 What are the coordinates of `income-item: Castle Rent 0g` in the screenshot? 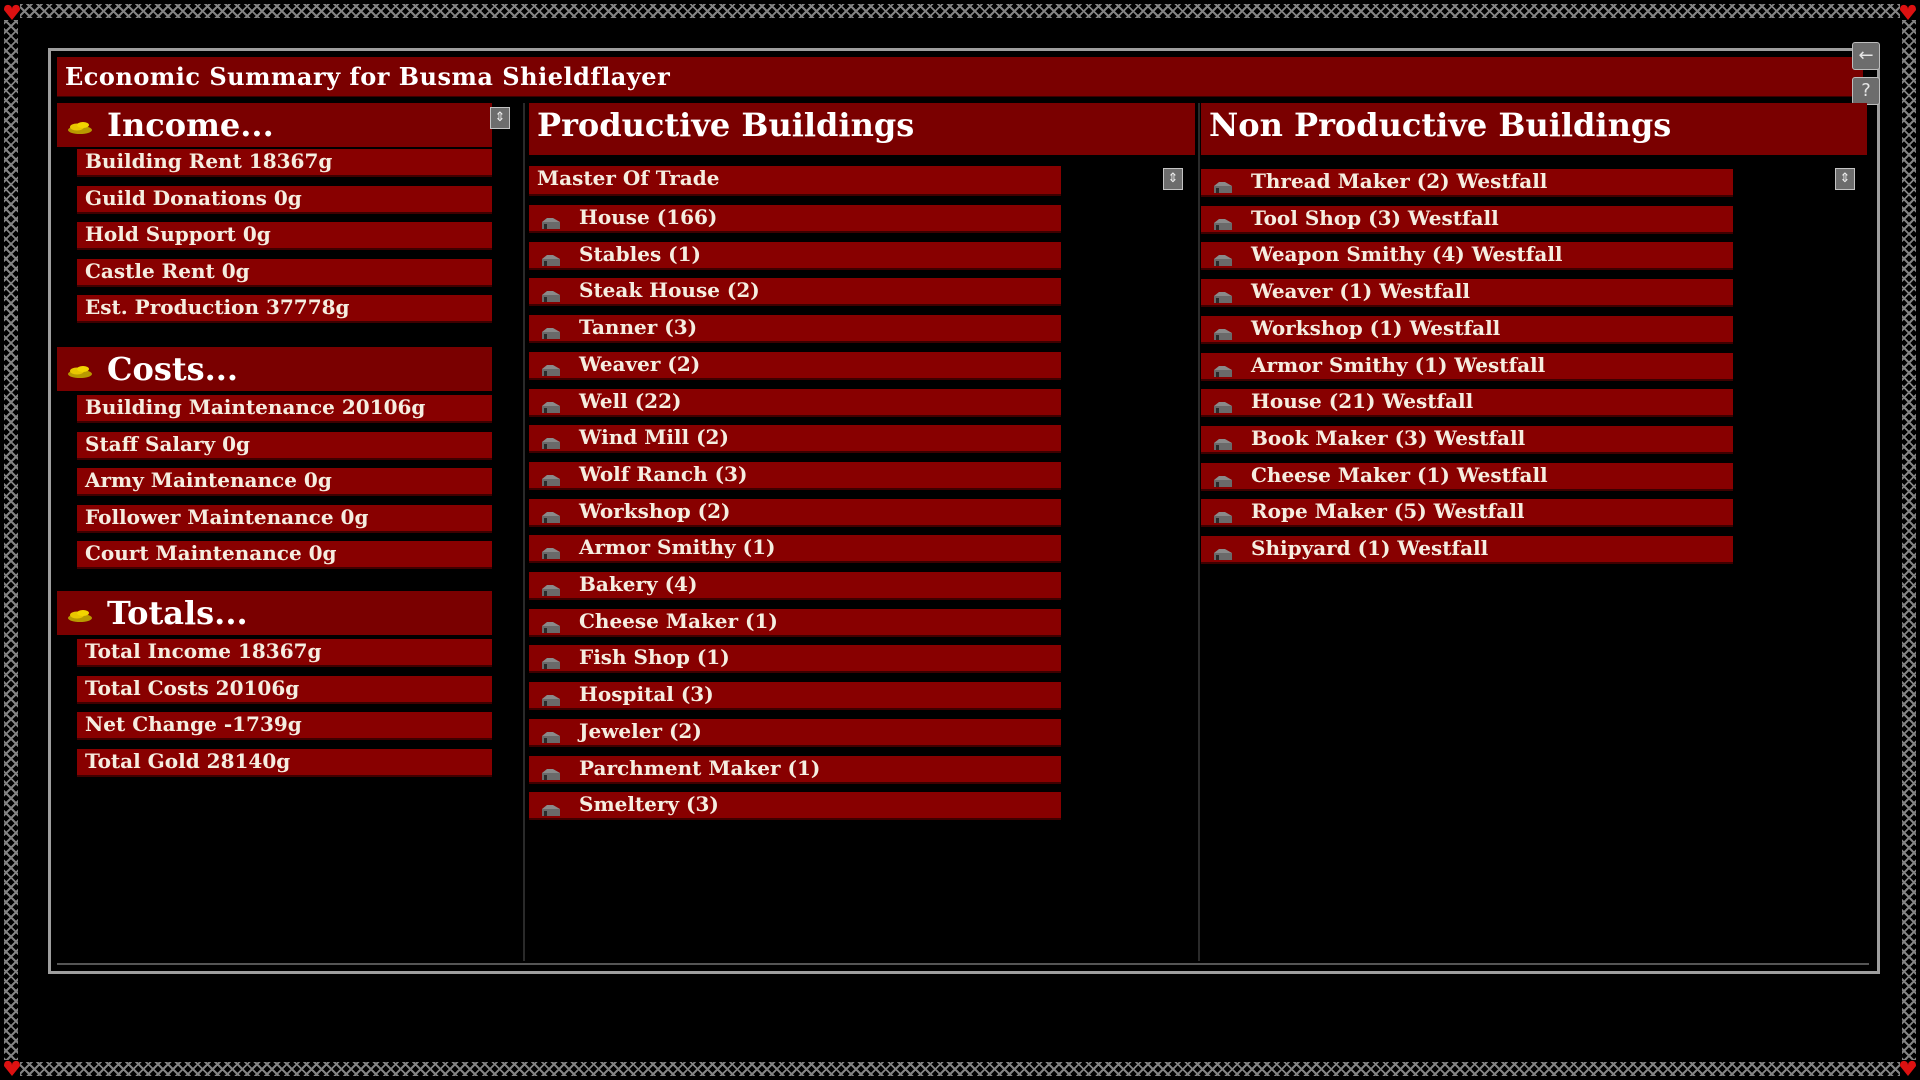 It's located at (284, 272).